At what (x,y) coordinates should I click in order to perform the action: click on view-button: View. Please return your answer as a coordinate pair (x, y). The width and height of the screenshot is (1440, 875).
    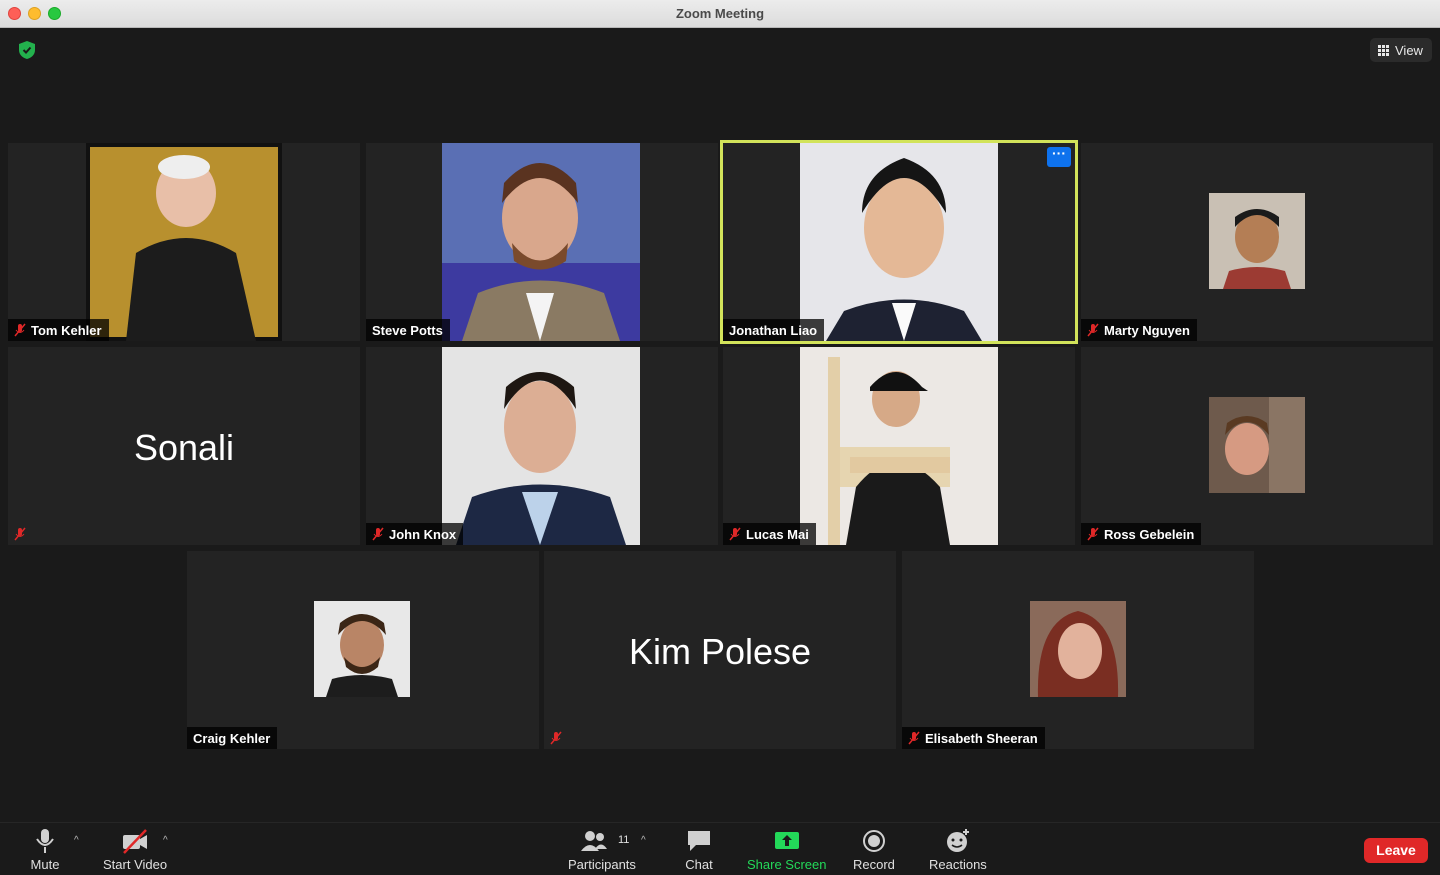
    Looking at the image, I should click on (1401, 50).